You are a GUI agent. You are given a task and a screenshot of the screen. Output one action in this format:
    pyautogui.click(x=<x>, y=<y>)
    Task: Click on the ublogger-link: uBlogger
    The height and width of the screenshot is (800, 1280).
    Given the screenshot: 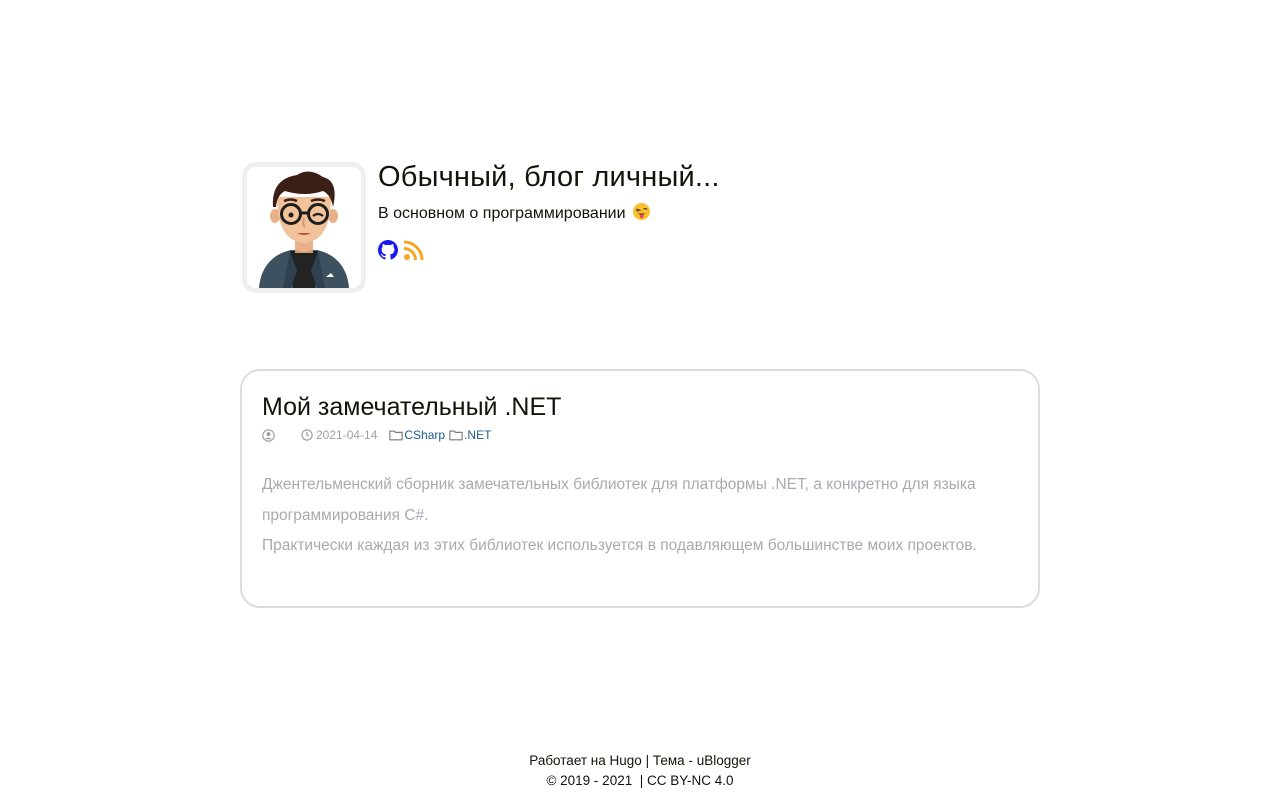 What is the action you would take?
    pyautogui.click(x=724, y=760)
    